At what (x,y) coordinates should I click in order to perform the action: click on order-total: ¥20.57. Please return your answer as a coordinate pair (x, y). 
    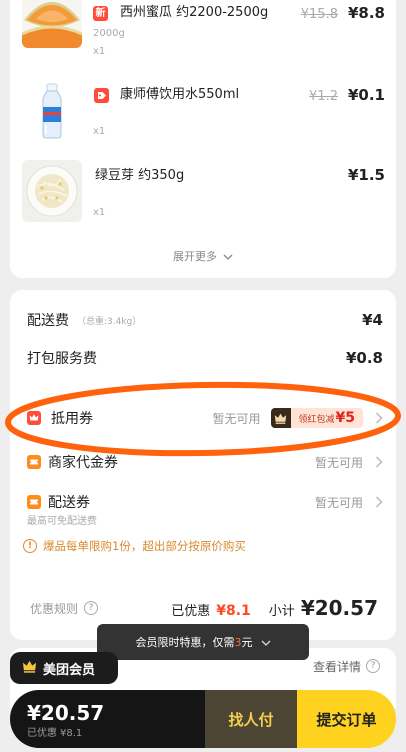
    Looking at the image, I should click on (66, 713).